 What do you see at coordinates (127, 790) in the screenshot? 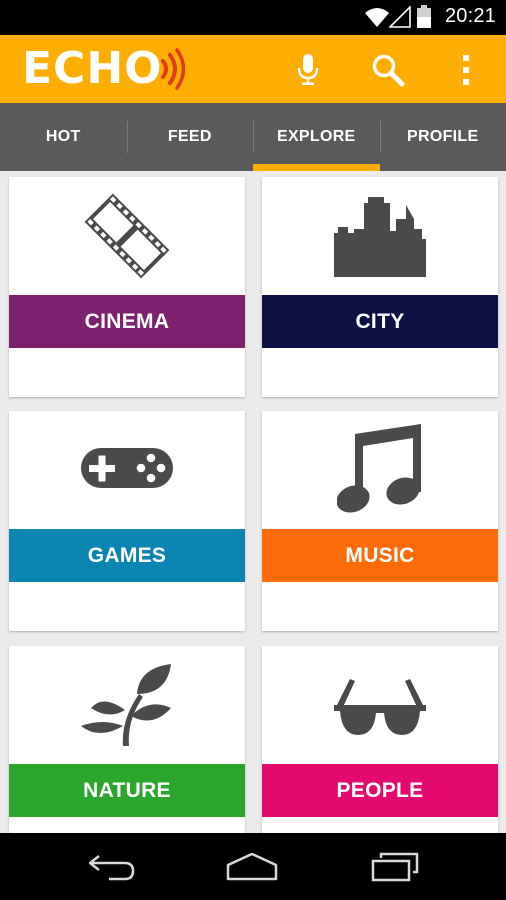
I see `category-label: NATURE` at bounding box center [127, 790].